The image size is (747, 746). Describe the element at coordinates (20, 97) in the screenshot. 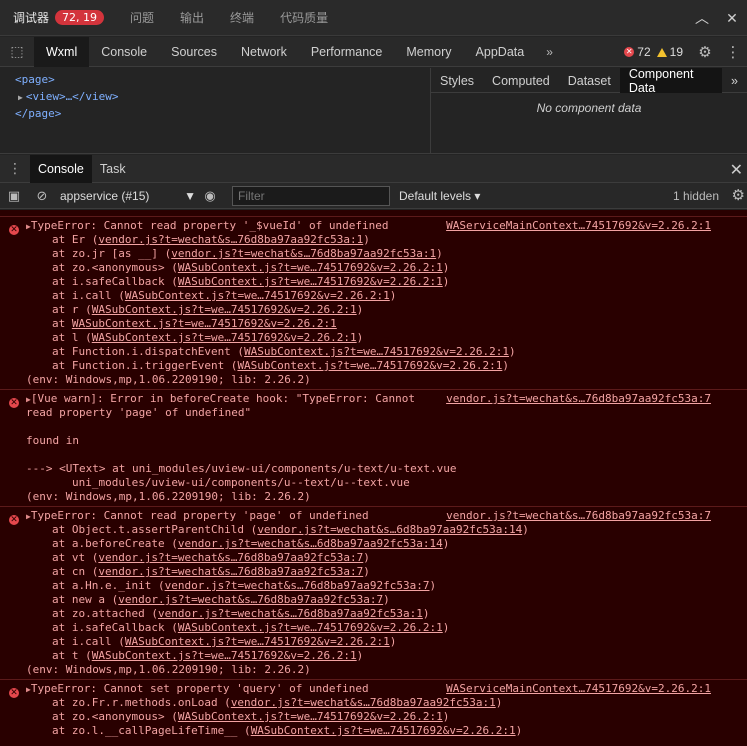

I see `expand-triangle-icon: ▶` at that location.